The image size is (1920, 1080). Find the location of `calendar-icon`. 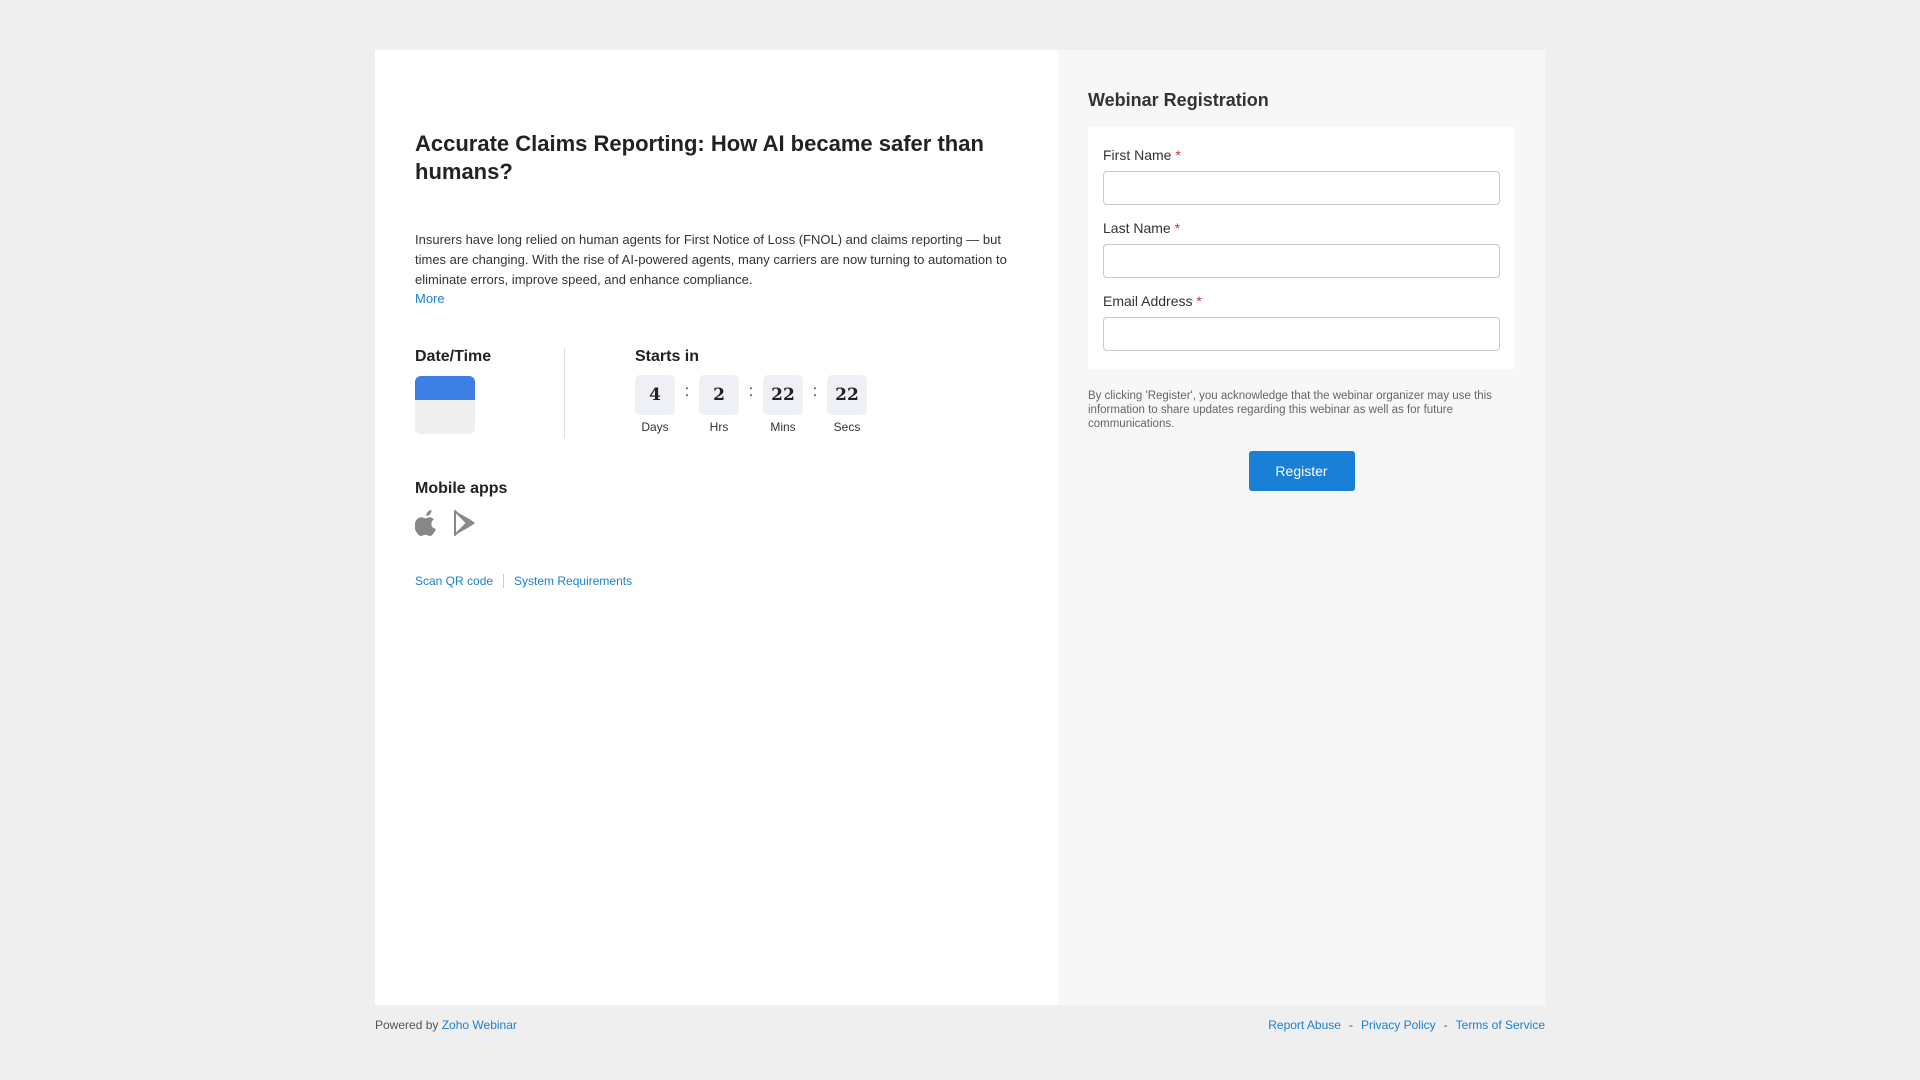

calendar-icon is located at coordinates (445, 405).